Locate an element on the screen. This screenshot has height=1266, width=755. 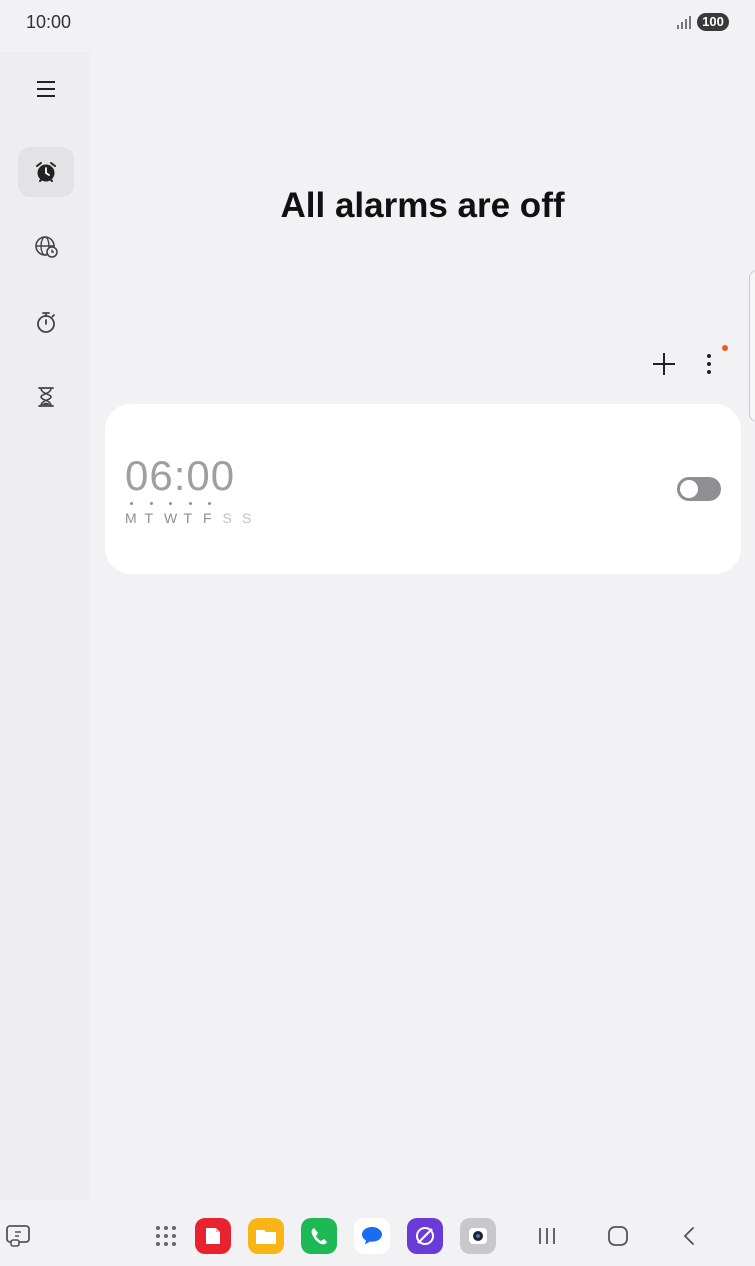
hourglass-icon is located at coordinates (46, 397).